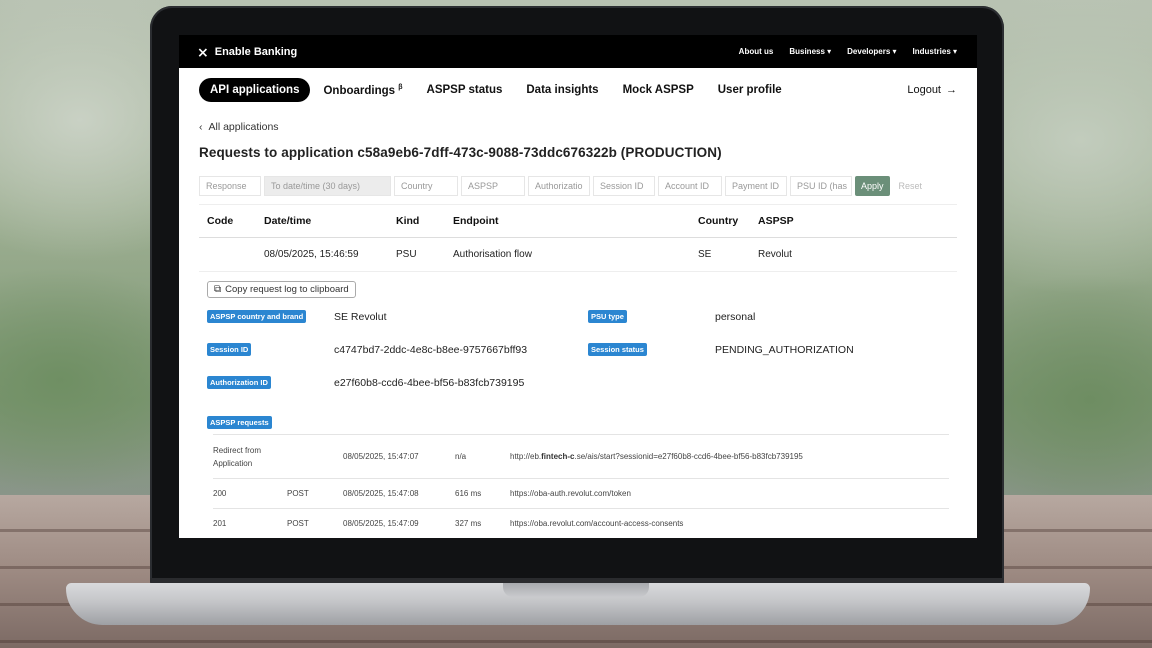 The height and width of the screenshot is (648, 1152). Describe the element at coordinates (775, 254) in the screenshot. I see `cell-aspsp: Revolut` at that location.